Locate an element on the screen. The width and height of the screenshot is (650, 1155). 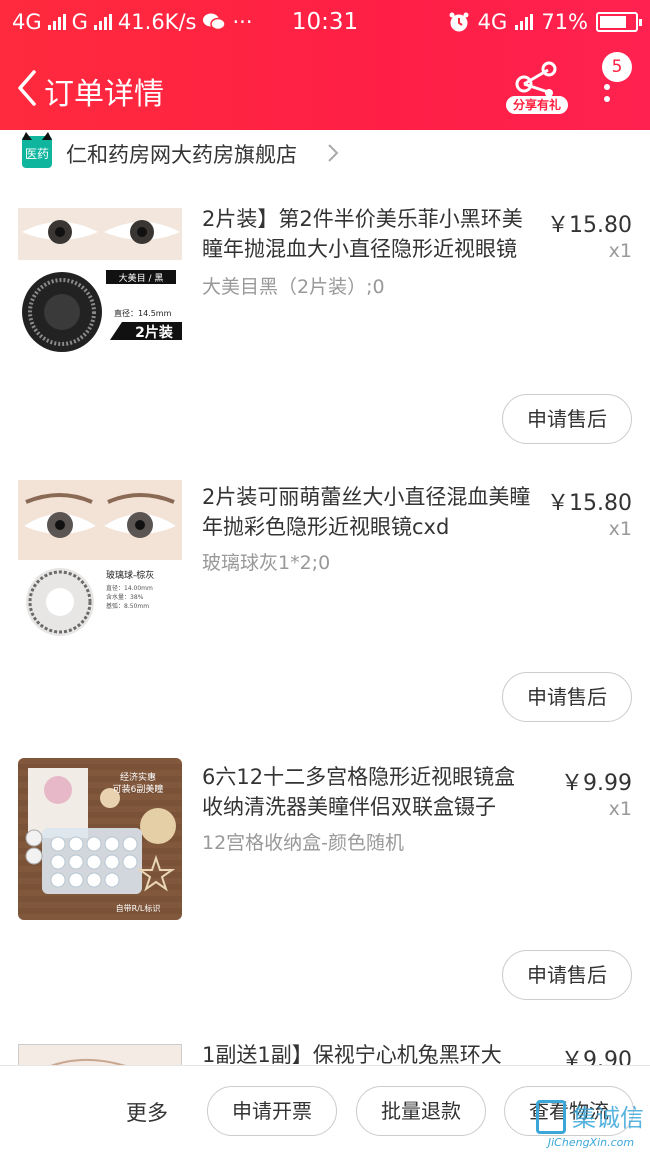
site-watermark: 集诚信 JiChengXin.com is located at coordinates (591, 1126).